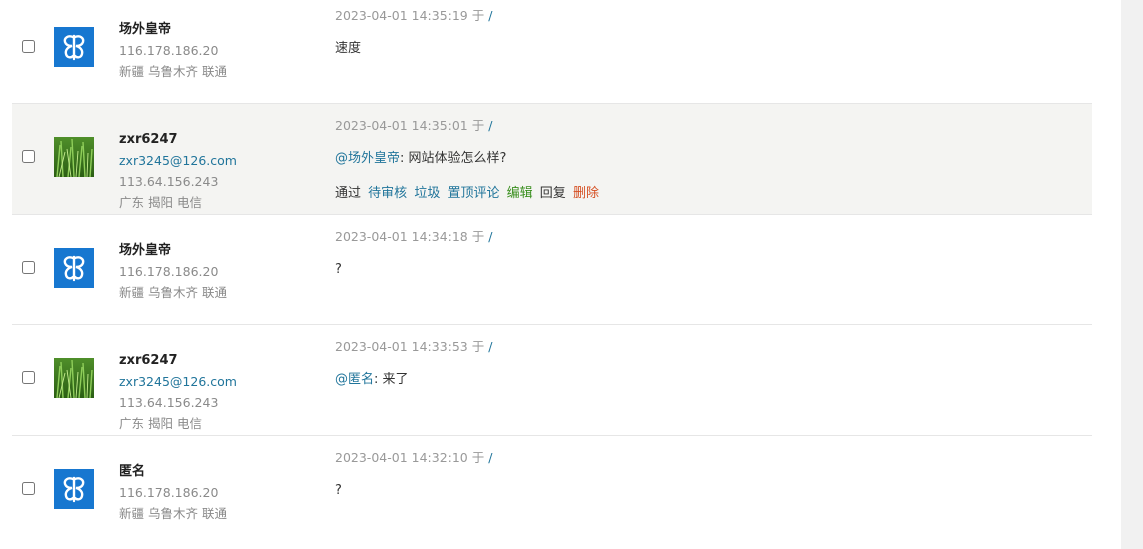  What do you see at coordinates (453, 158) in the screenshot?
I see `comment-text: : 网站体验怎么样?` at bounding box center [453, 158].